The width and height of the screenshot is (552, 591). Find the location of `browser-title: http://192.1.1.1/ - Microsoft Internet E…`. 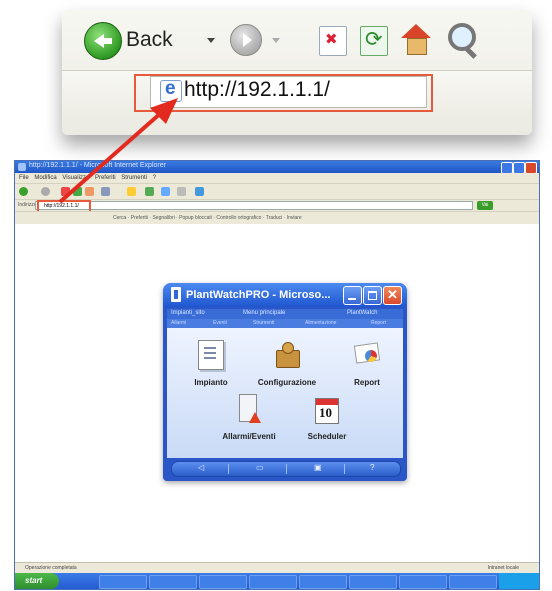

browser-title: http://192.1.1.1/ - Microsoft Internet E… is located at coordinates (97, 165).